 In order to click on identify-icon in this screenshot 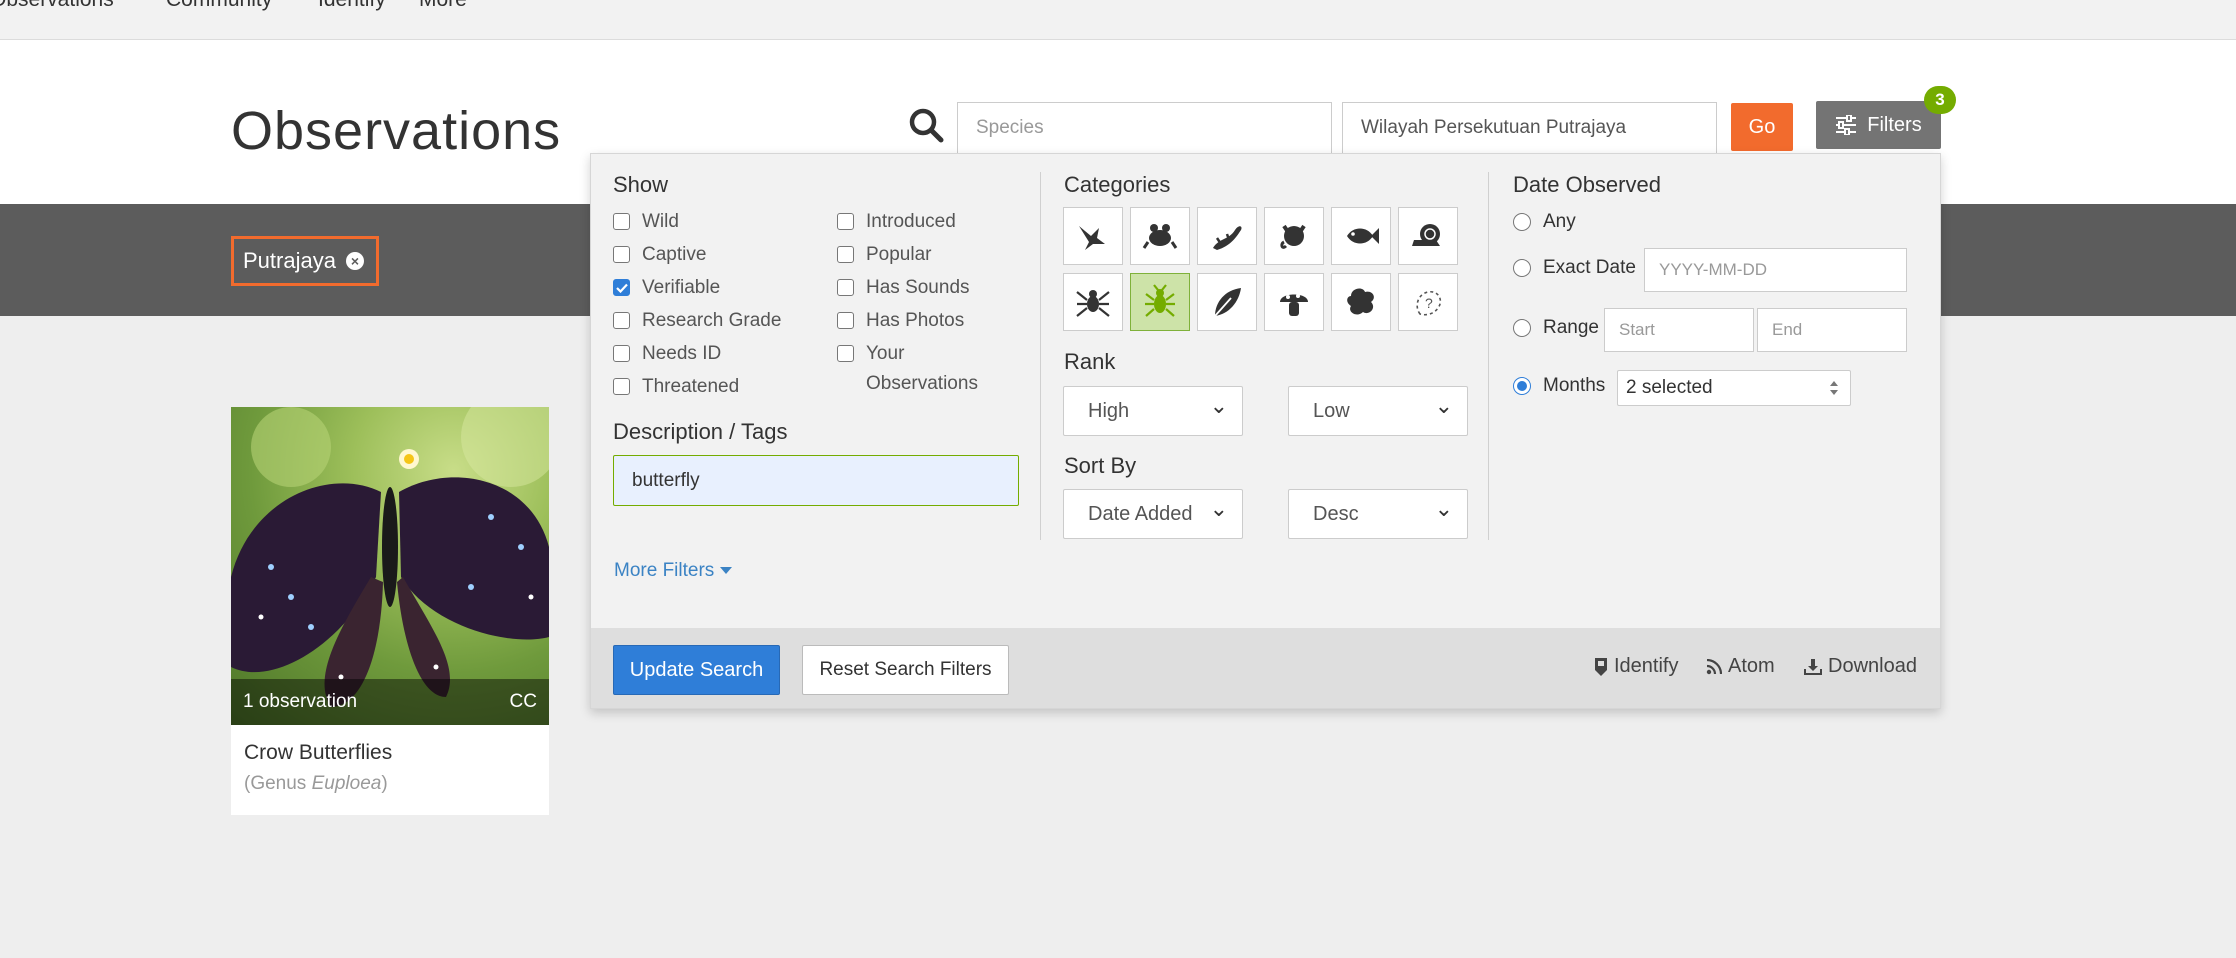, I will do `click(1601, 666)`.